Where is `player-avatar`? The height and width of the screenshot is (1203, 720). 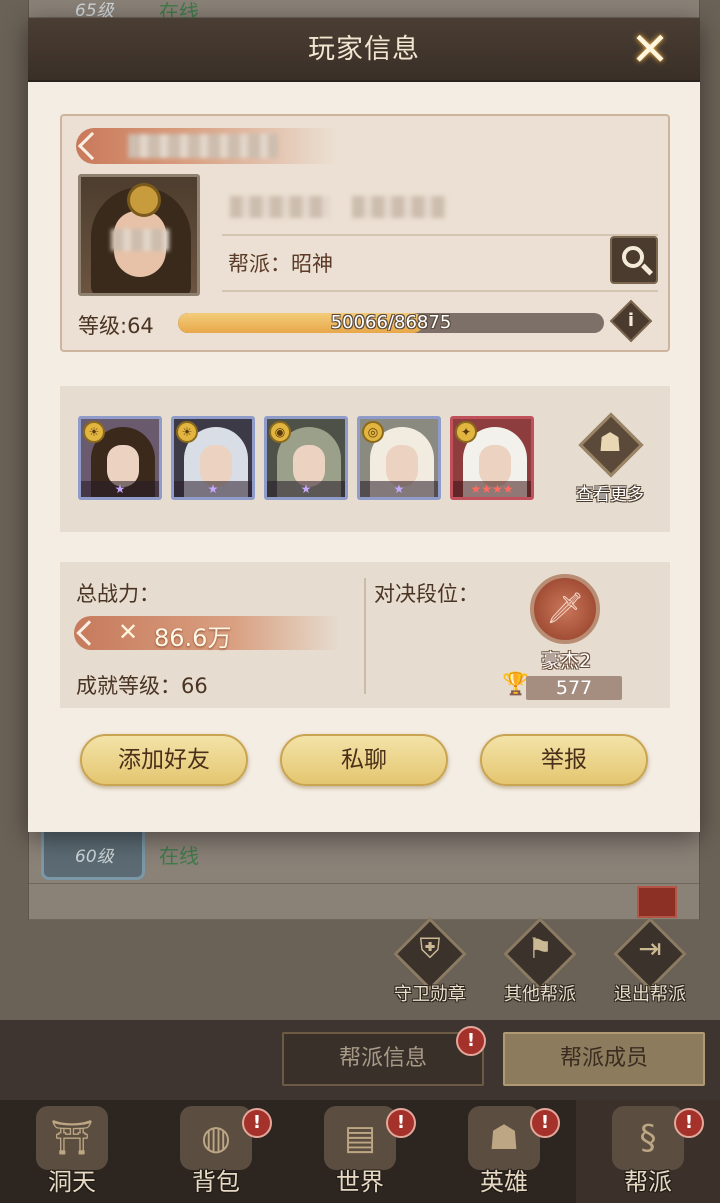 player-avatar is located at coordinates (139, 235).